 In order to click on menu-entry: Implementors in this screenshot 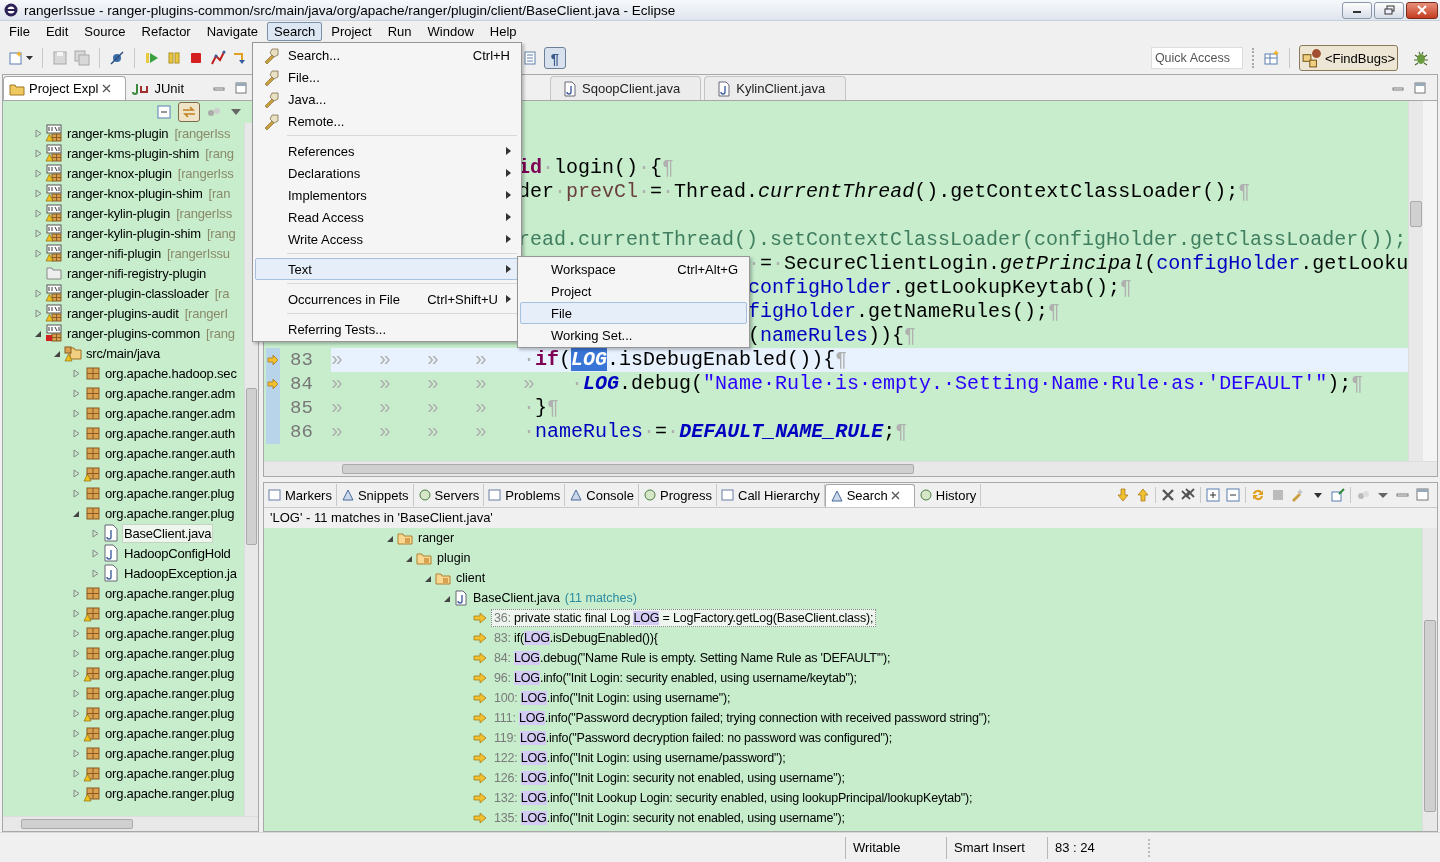, I will do `click(387, 195)`.